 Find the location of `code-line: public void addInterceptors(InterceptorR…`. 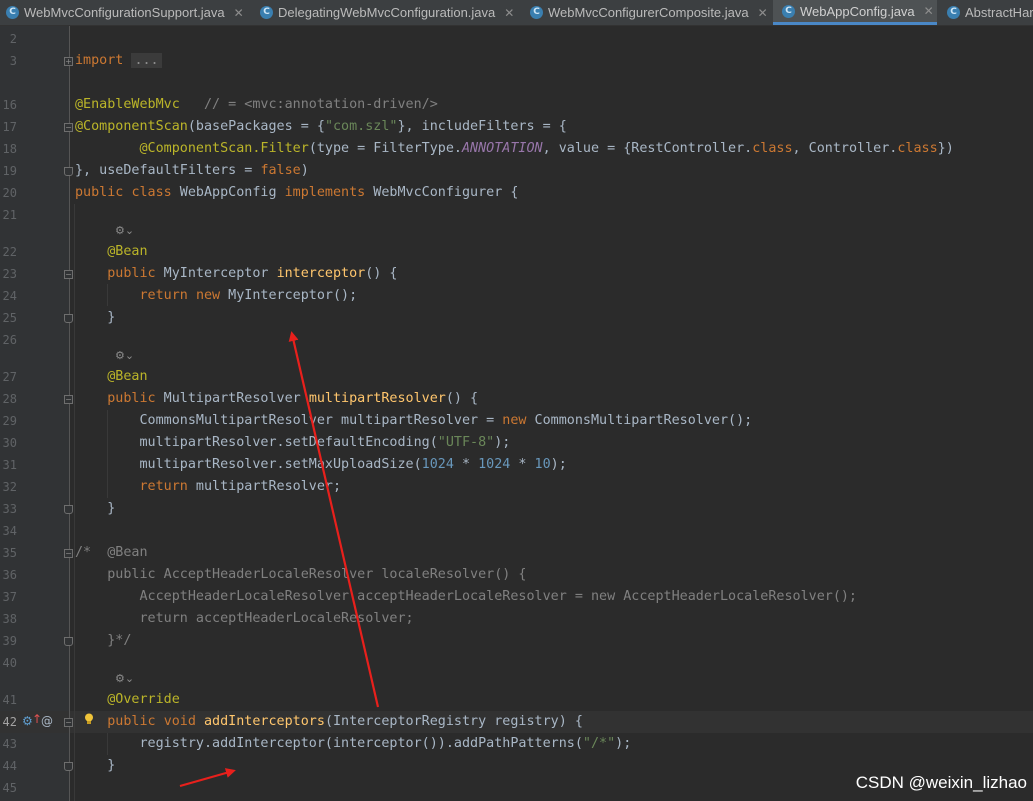

code-line: public void addInterceptors(InterceptorR… is located at coordinates (329, 722).